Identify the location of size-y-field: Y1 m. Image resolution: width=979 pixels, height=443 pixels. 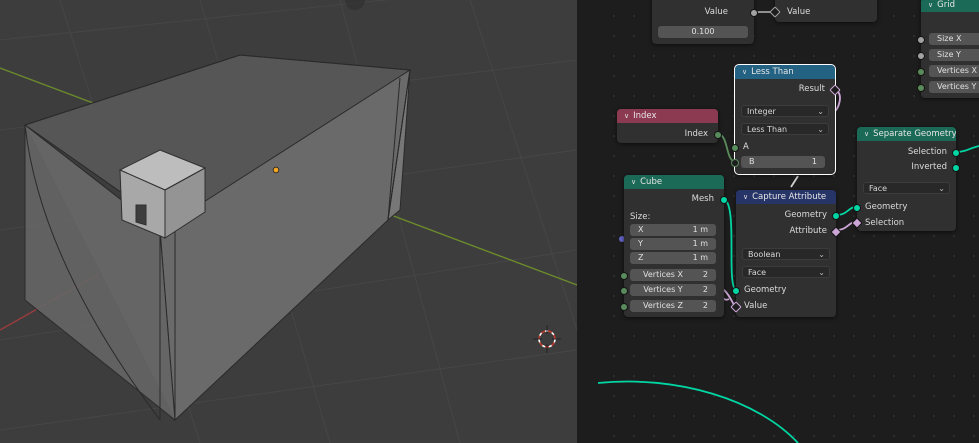
(673, 244).